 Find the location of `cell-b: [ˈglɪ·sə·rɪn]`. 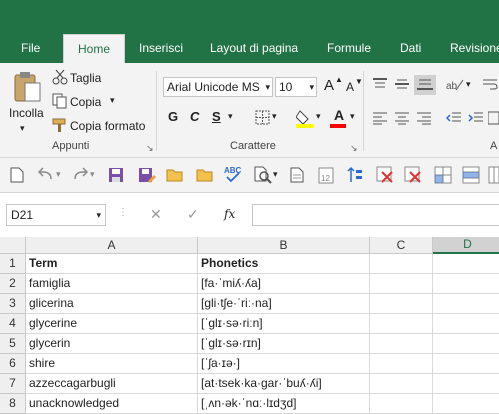

cell-b: [ˈglɪ·sə·rɪn] is located at coordinates (284, 344).